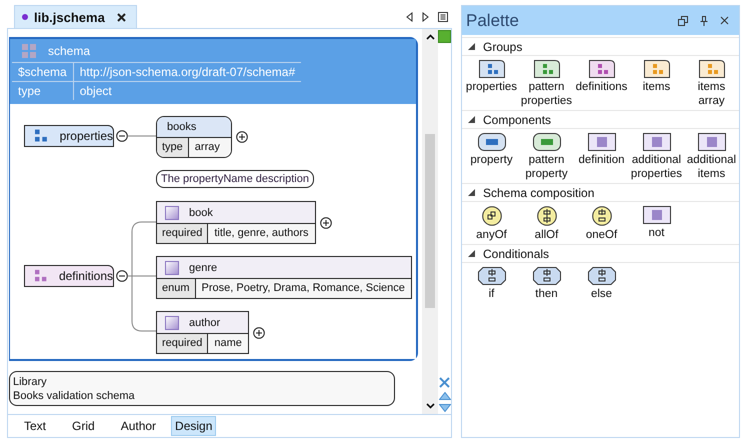 This screenshot has width=746, height=444. Describe the element at coordinates (704, 21) in the screenshot. I see `pin-icon` at that location.